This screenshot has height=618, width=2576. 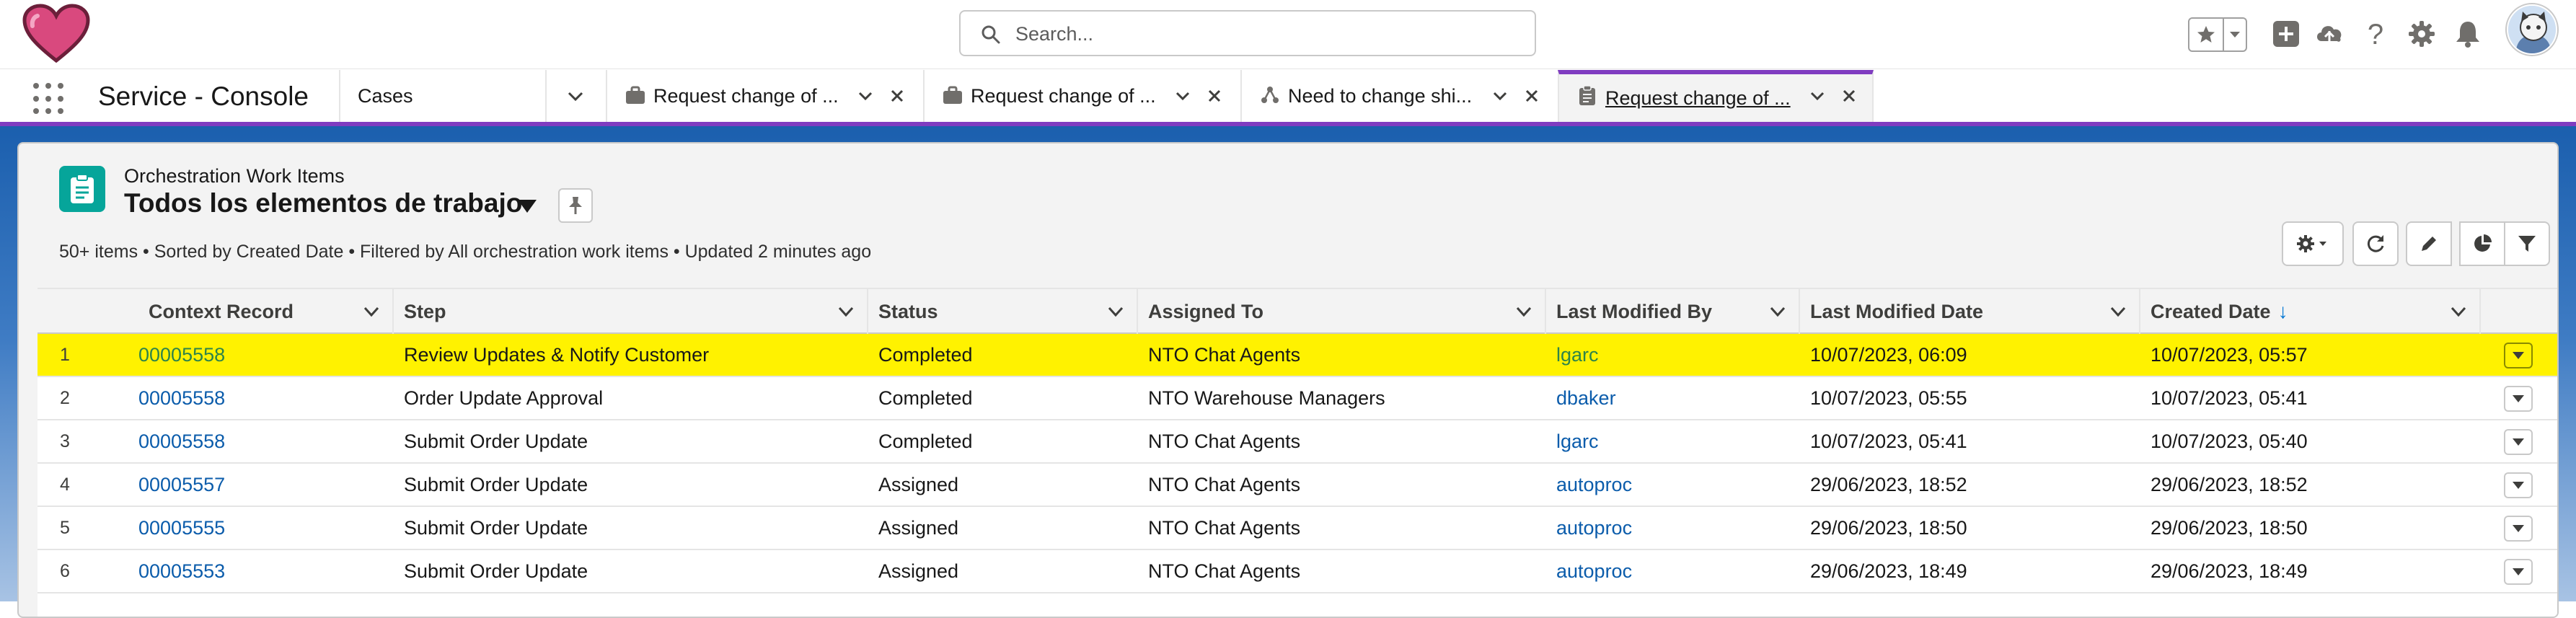 What do you see at coordinates (2313, 243) in the screenshot?
I see `list-view-controls-button` at bounding box center [2313, 243].